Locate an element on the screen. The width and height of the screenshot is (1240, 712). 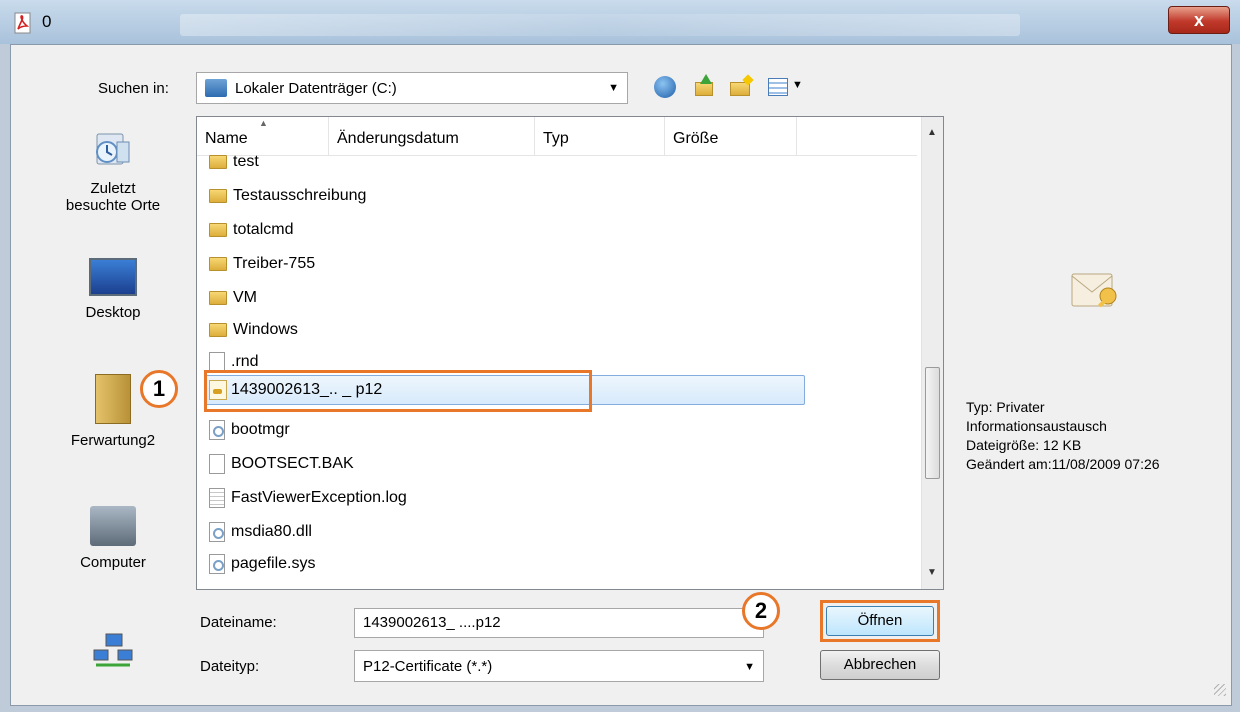
place-network is located at coordinates (113, 655).